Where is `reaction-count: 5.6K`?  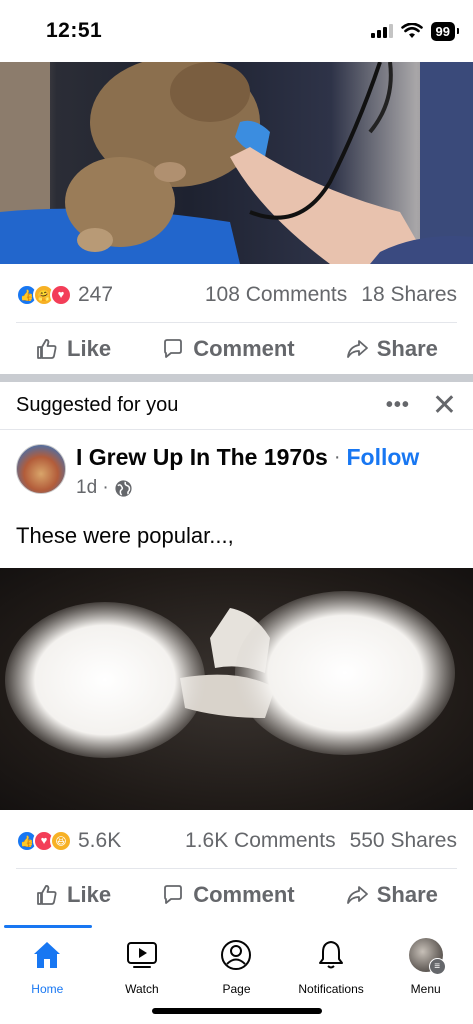
reaction-count: 5.6K is located at coordinates (100, 840).